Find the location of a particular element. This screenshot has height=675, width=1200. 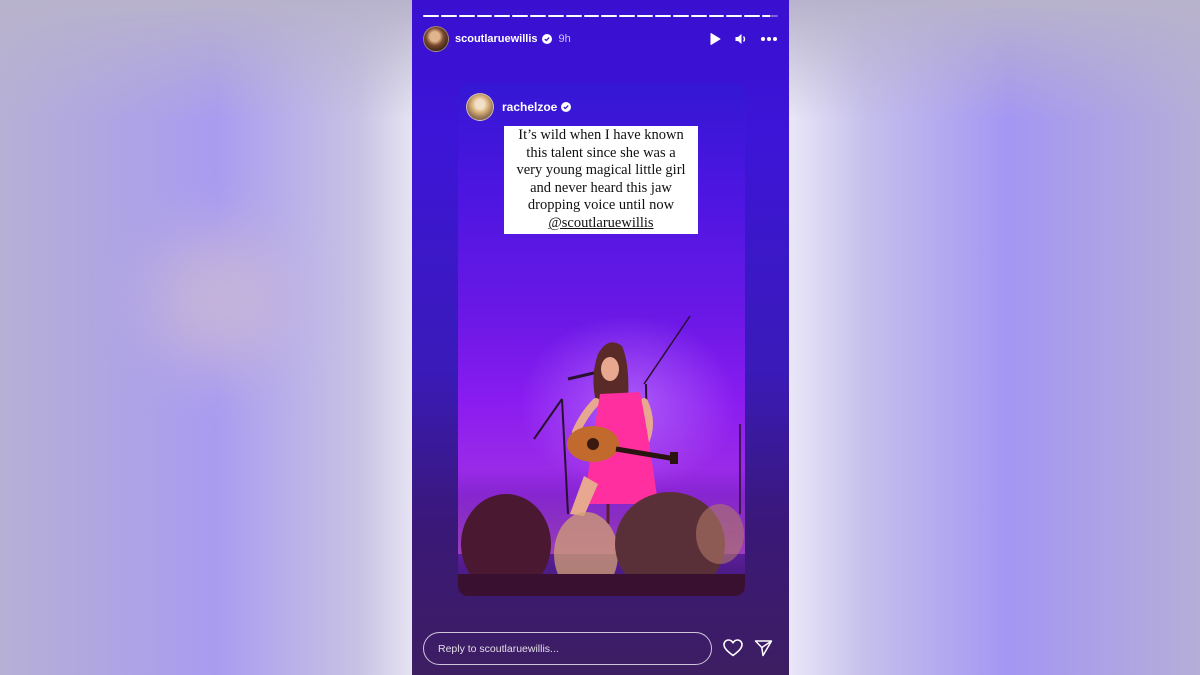

heart-icon is located at coordinates (733, 648).